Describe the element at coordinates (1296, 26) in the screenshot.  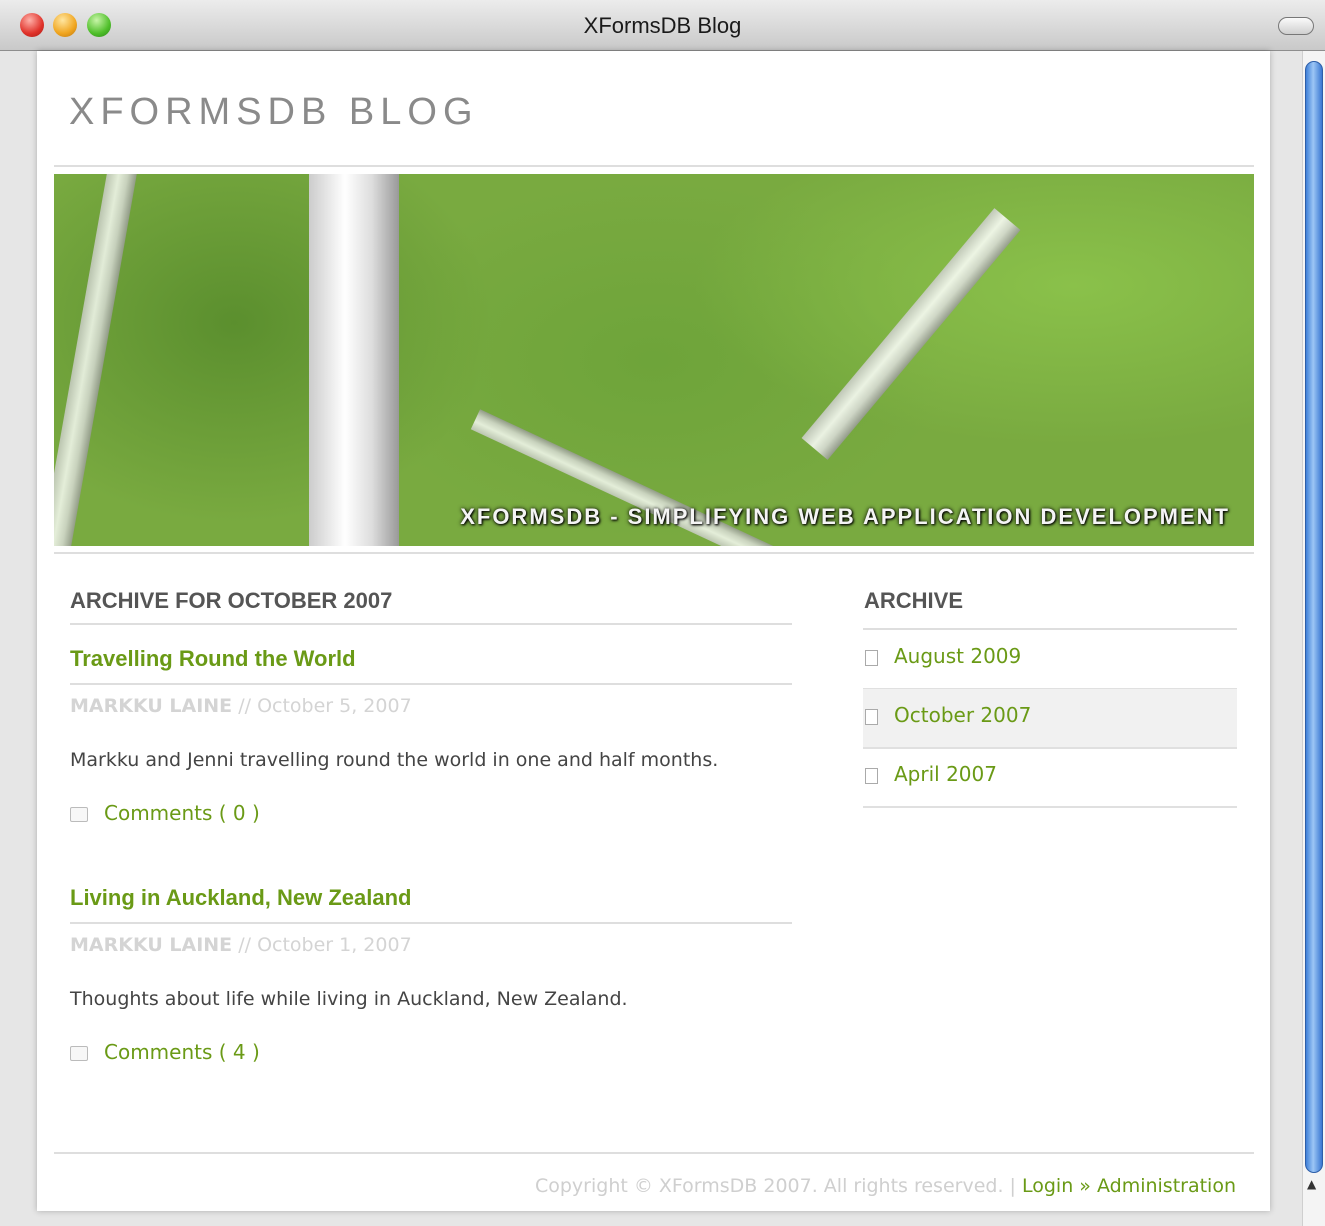
I see `toolbar-toggle-button` at that location.